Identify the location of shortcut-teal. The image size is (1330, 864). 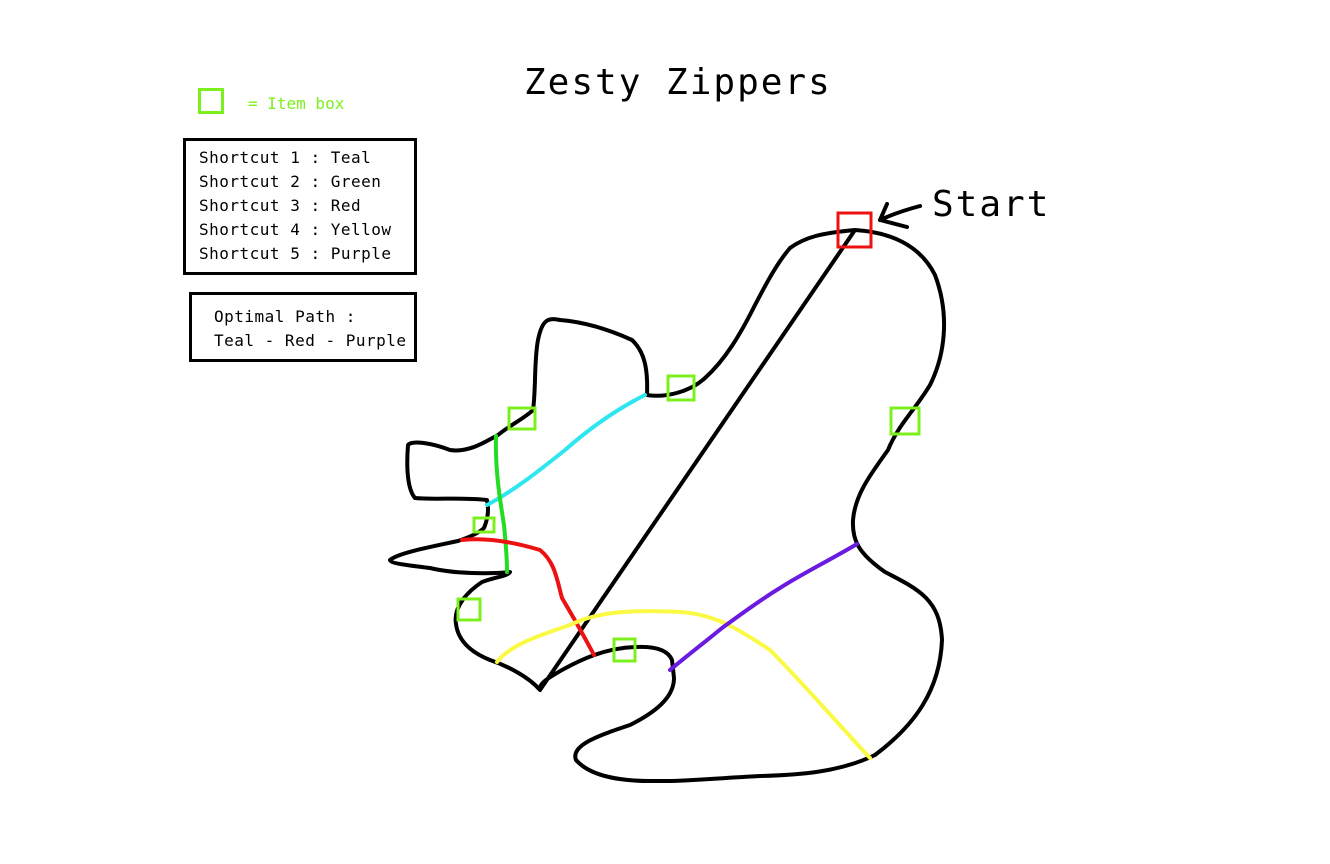
(566, 450).